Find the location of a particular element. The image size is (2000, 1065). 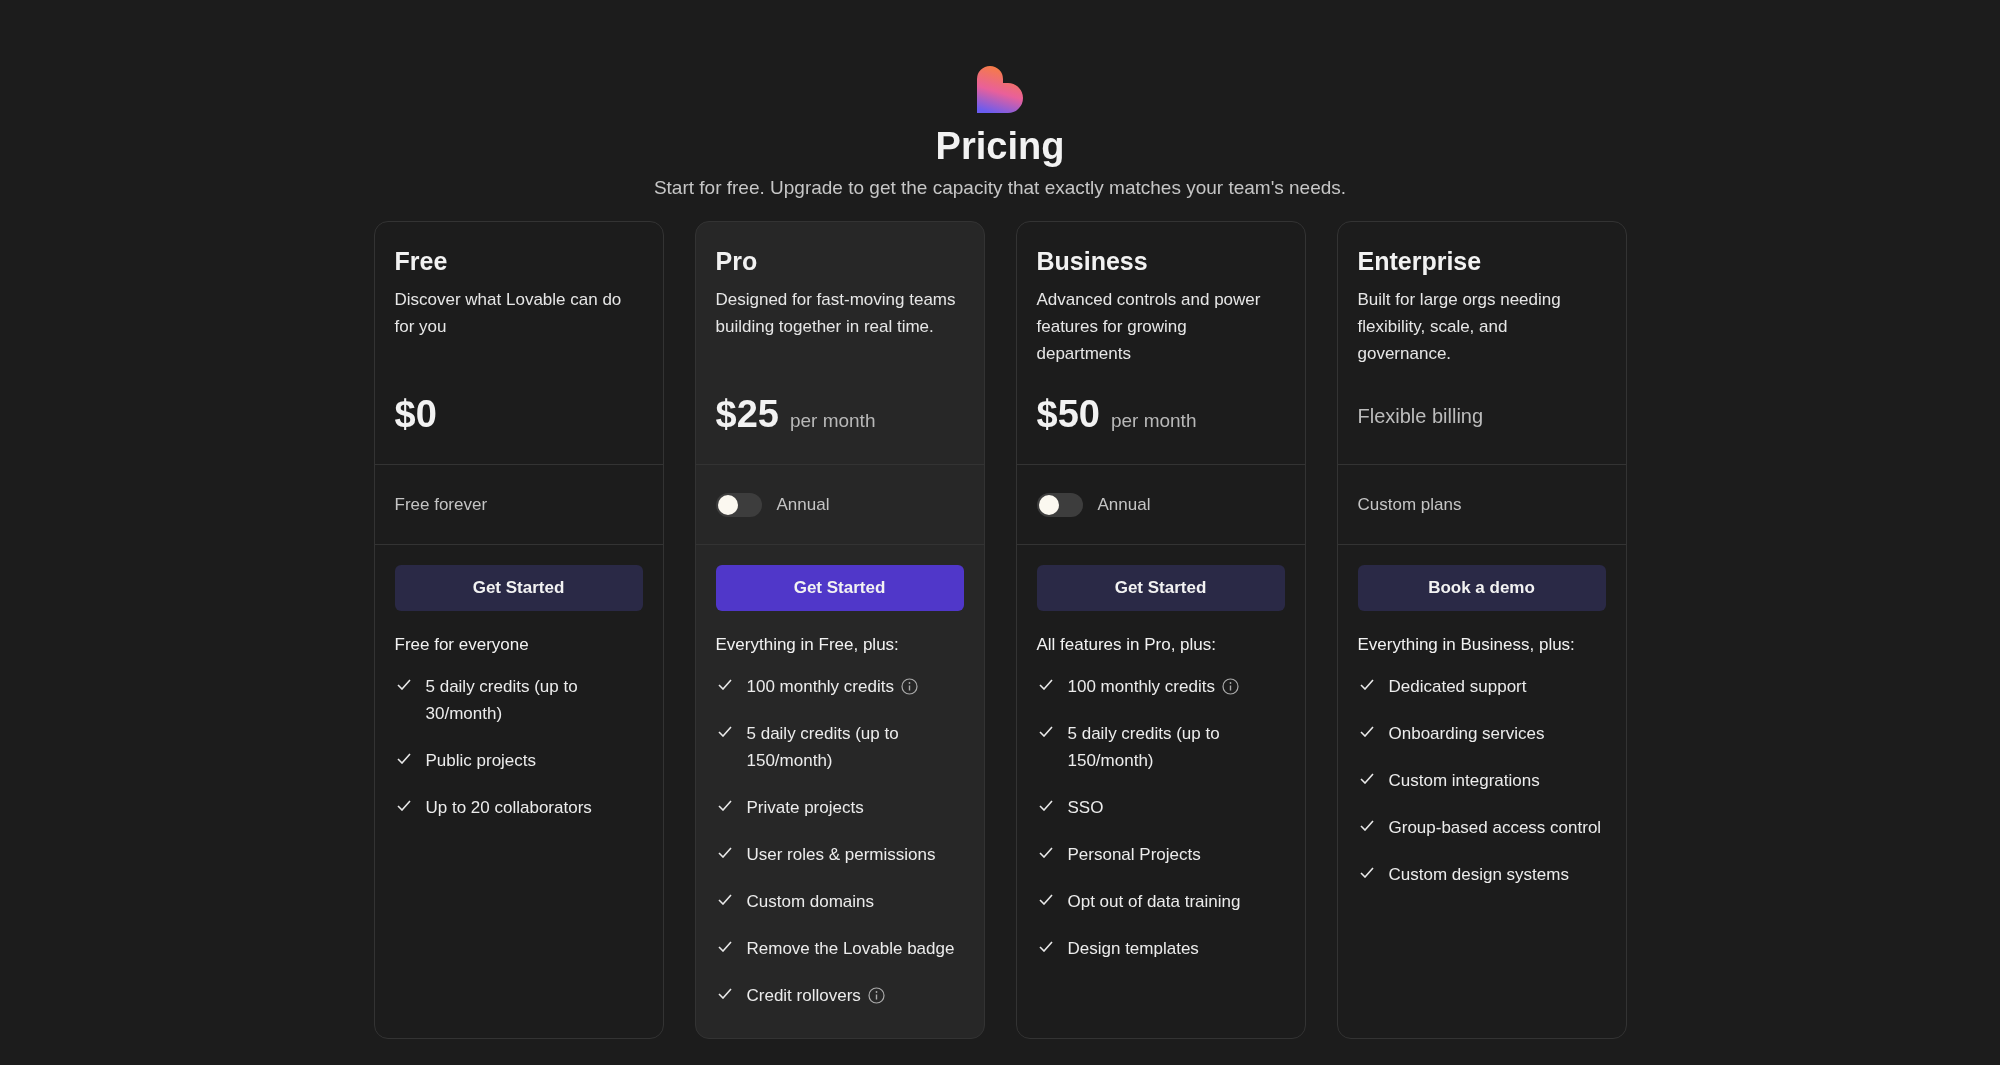

plan-name: Free is located at coordinates (421, 261).